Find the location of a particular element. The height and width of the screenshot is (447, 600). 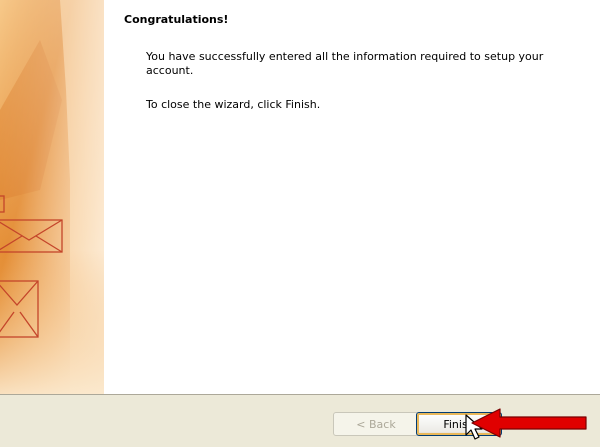

finish-button: Finish is located at coordinates (459, 424).